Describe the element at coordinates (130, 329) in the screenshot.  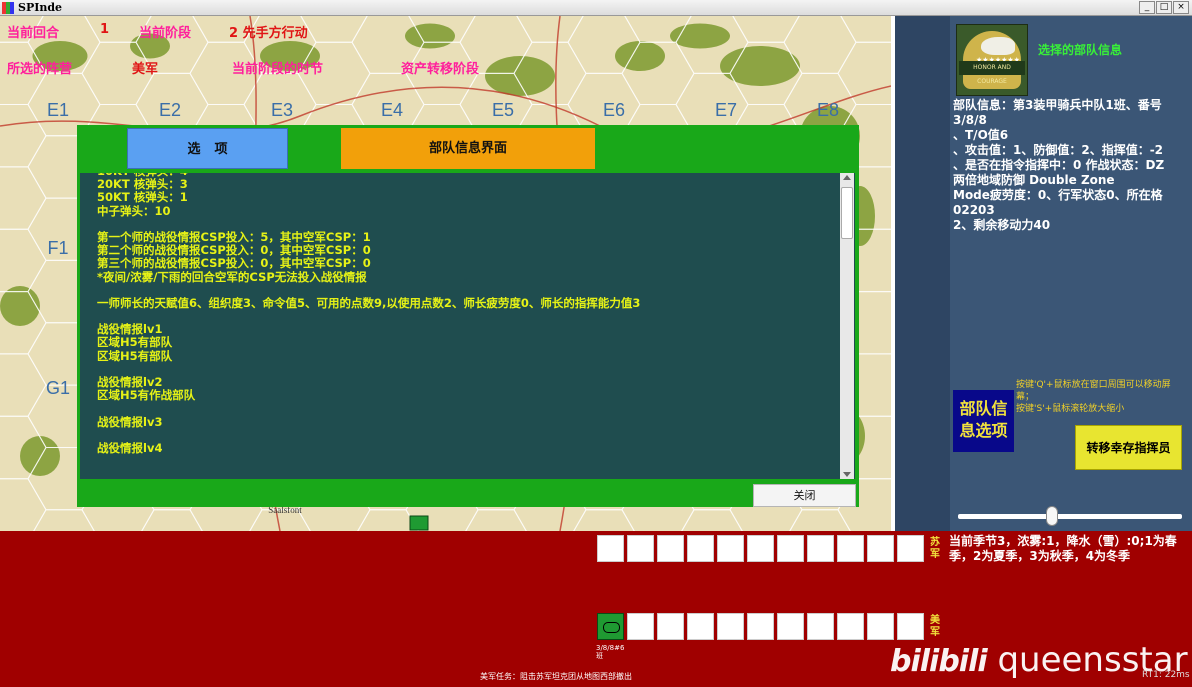
I see `dialog-line: 战役情报lv1` at that location.